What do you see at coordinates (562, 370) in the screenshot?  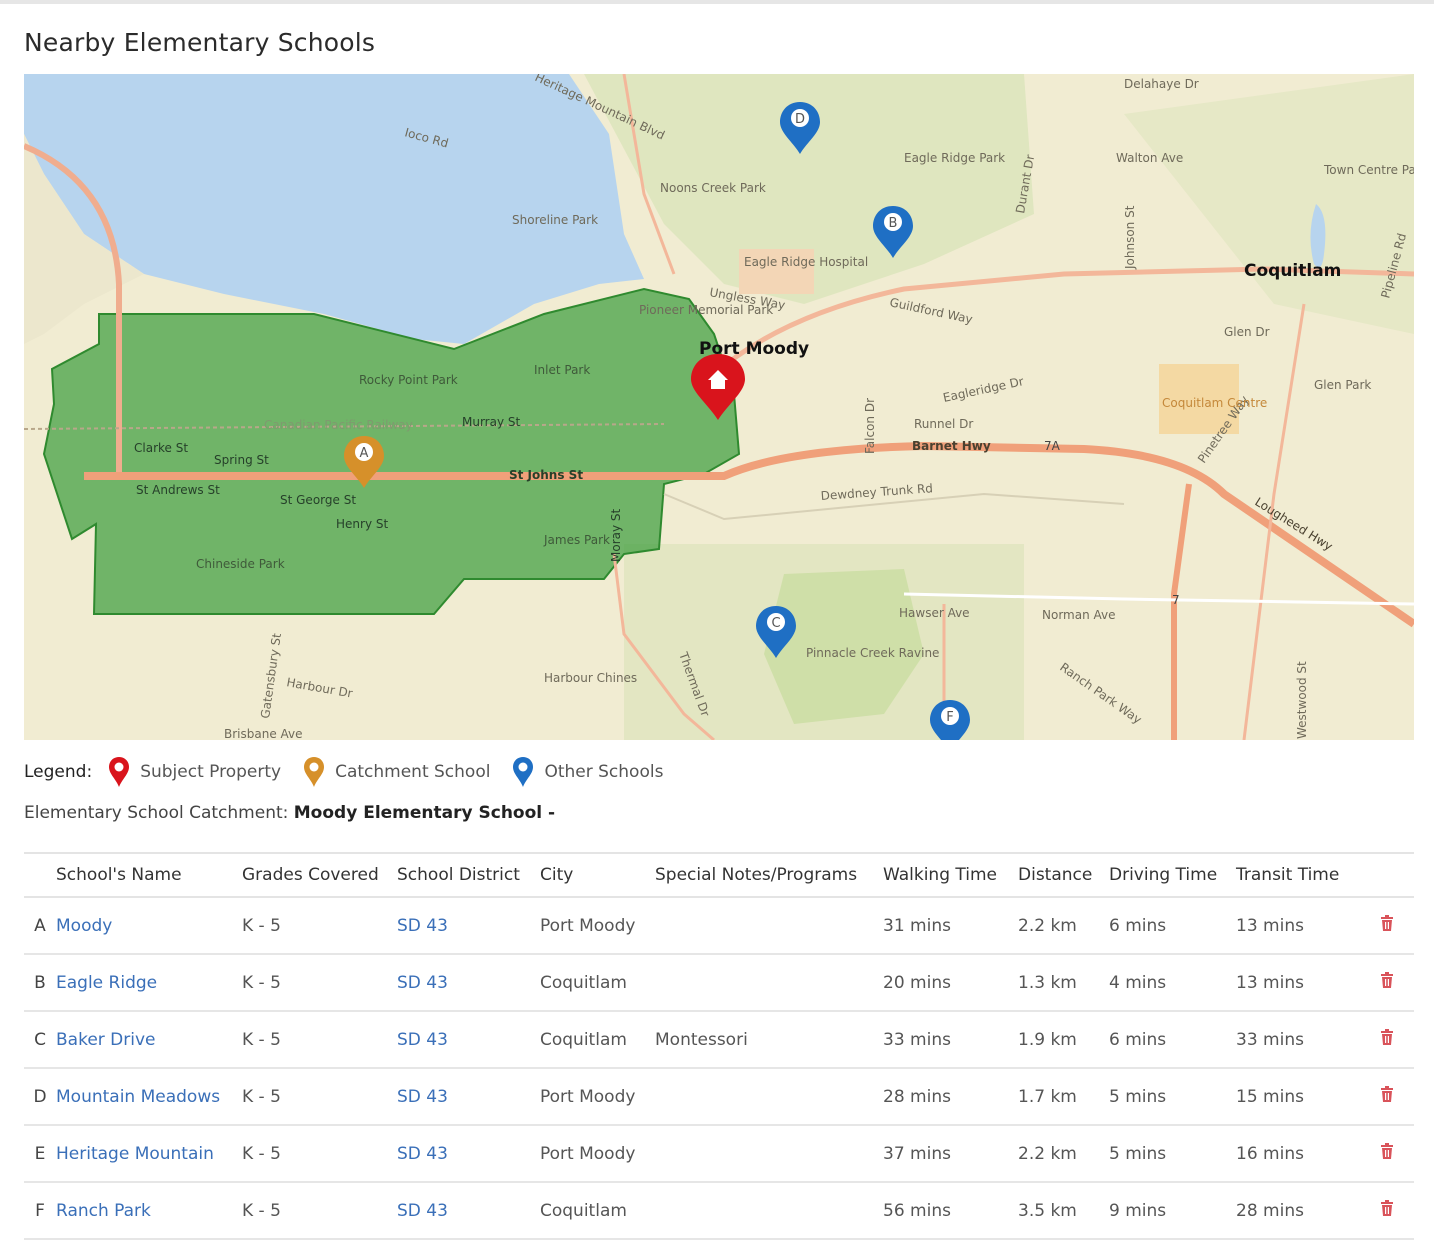 I see `label-inlet-park: Inlet Park` at bounding box center [562, 370].